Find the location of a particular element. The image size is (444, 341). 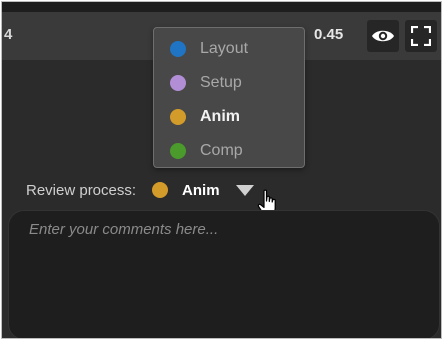

review-process-row: Review process: Anim is located at coordinates (140, 190).